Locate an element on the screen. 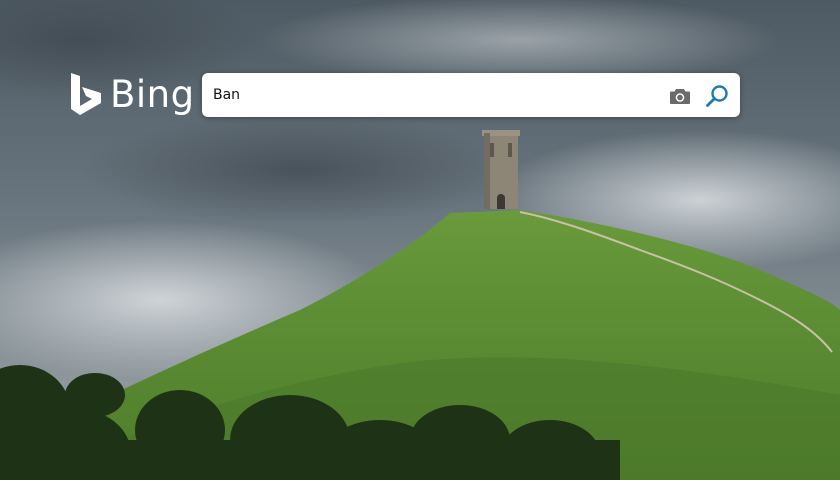  bing-logo: Bing is located at coordinates (132, 94).